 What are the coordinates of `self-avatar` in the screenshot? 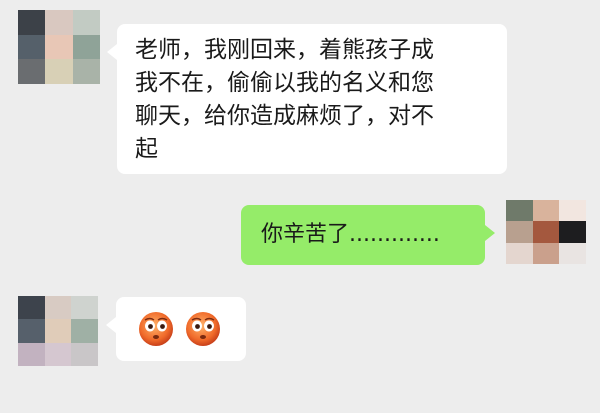 It's located at (546, 232).